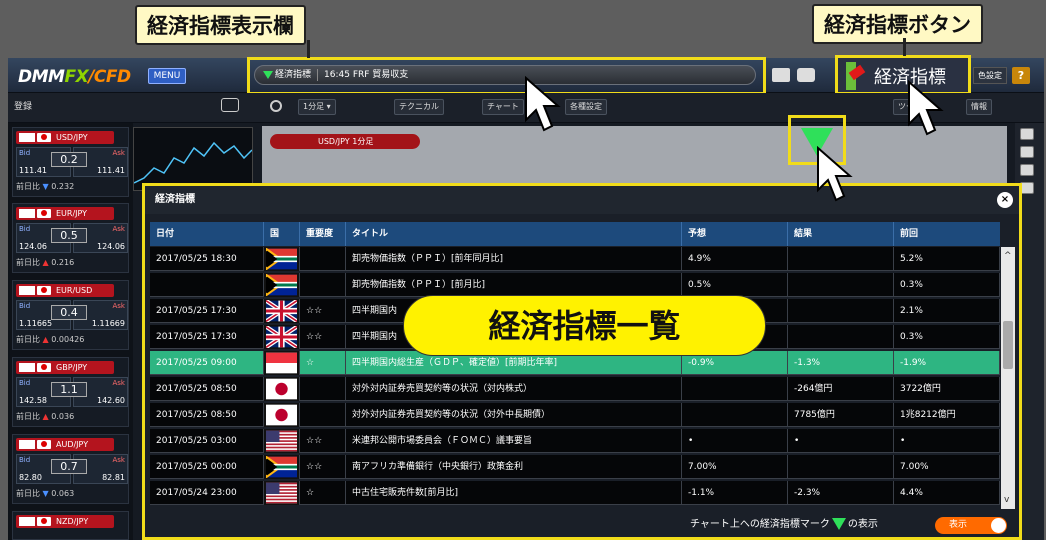 Image resolution: width=1046 pixels, height=540 pixels. I want to click on currency-pair-card: AUD/JPY Bid 82.80 Ask 82.81 0.7 前日比 ▼ 0.063, so click(70, 469).